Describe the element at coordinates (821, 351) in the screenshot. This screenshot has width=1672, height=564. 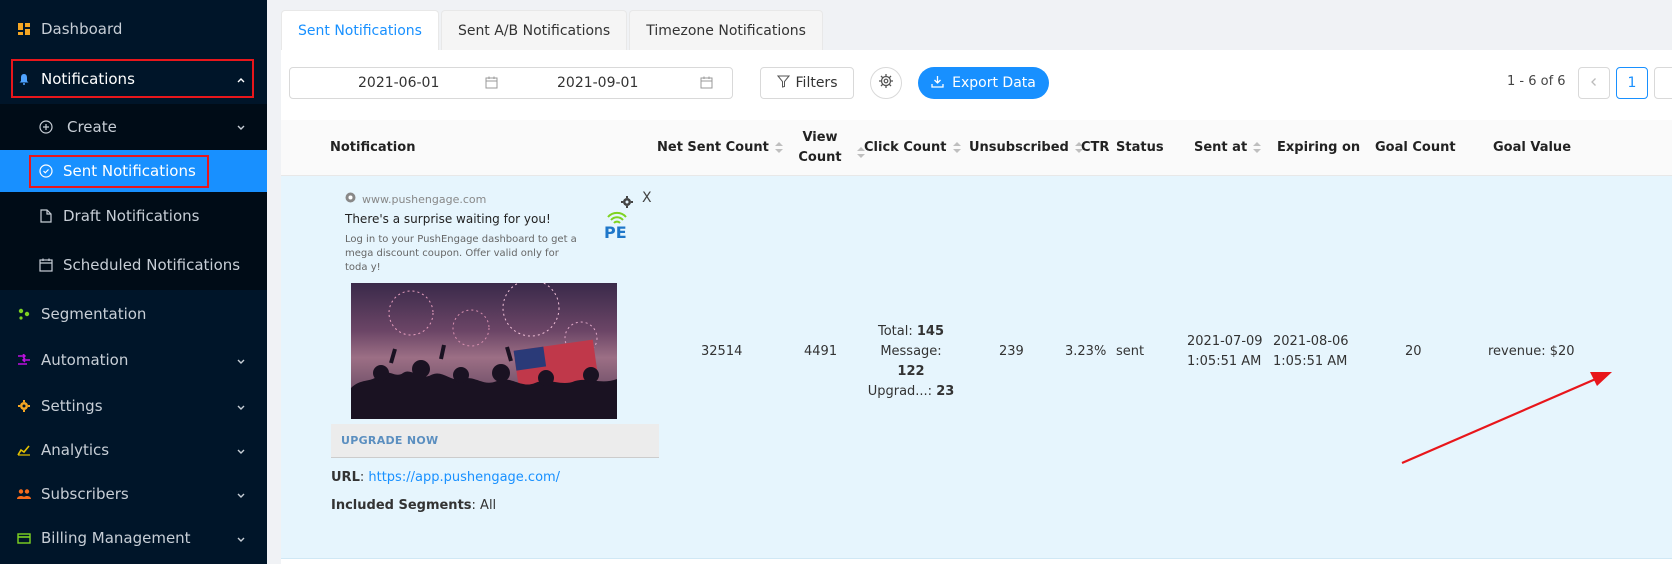
I see `cell-view-count: 4491` at that location.